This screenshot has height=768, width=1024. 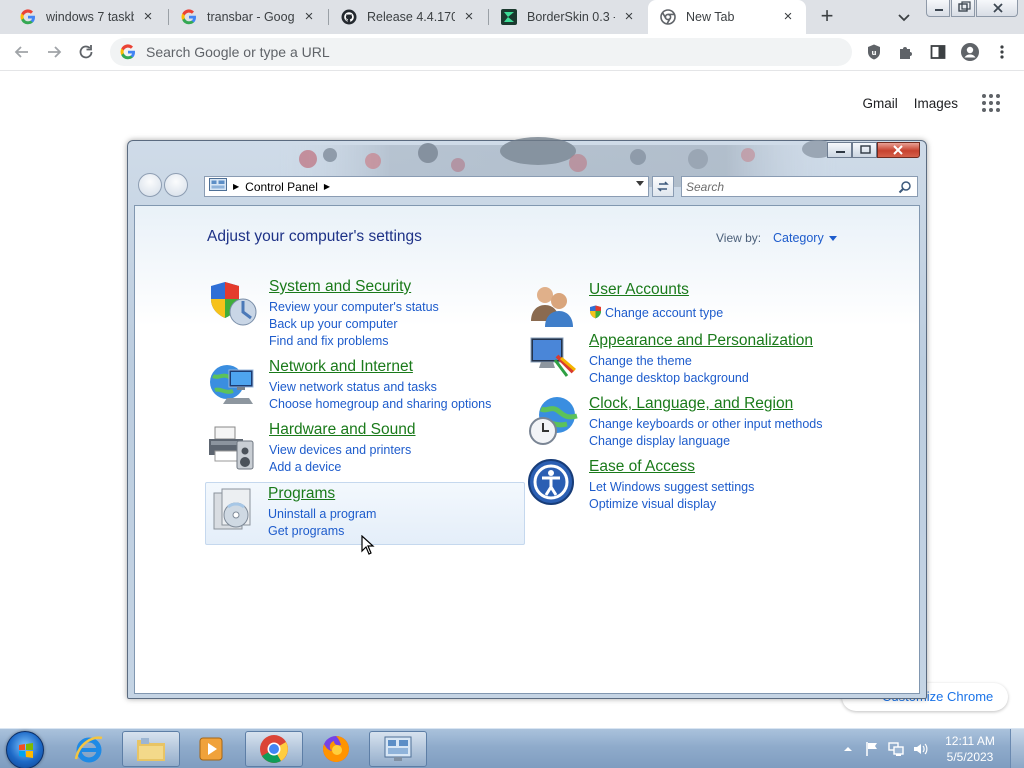 I want to click on show-hidden-icons-chevron-icon, so click(x=848, y=749).